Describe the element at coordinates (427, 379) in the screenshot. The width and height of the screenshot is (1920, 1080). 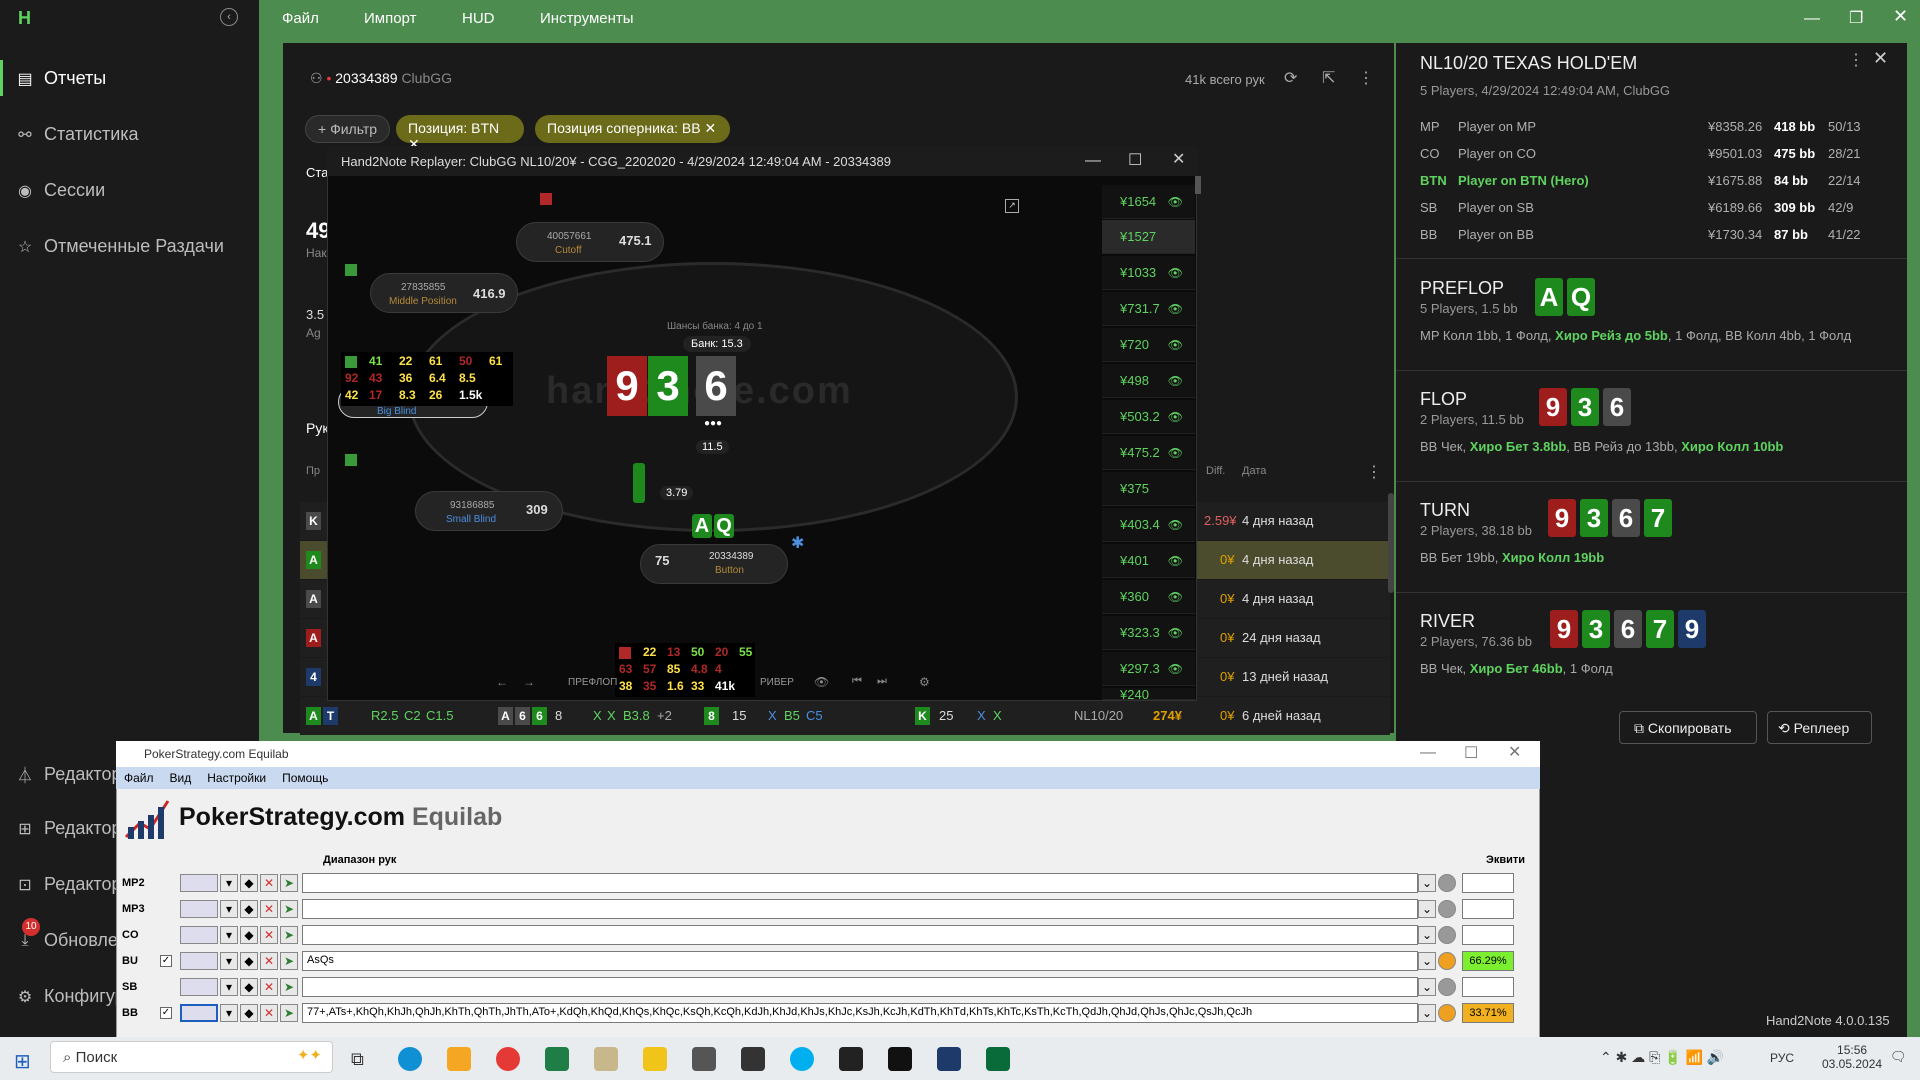
I see `hud-bigblind: 41 22 61 50 61 92 43 36 6.4 8.5 42 17 8.3 26 1.5k` at that location.